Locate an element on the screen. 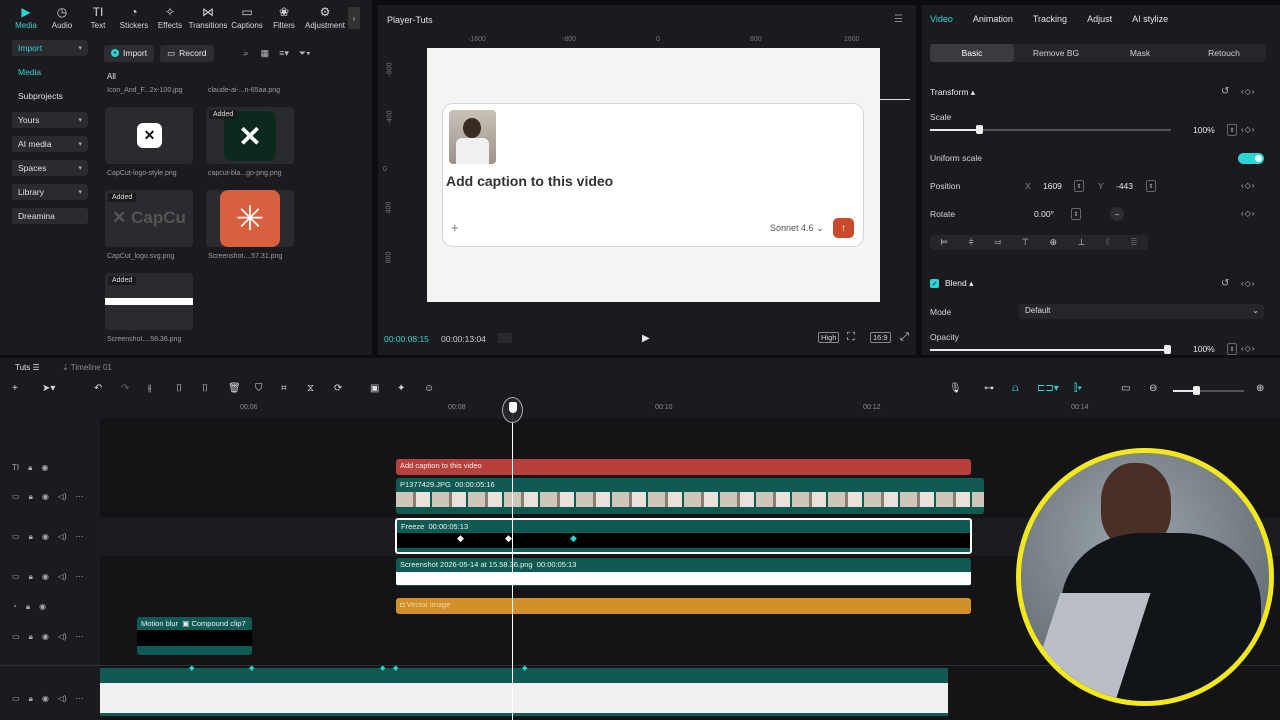 The height and width of the screenshot is (720, 1280). mode-select: Default ⌄ is located at coordinates (1141, 311).